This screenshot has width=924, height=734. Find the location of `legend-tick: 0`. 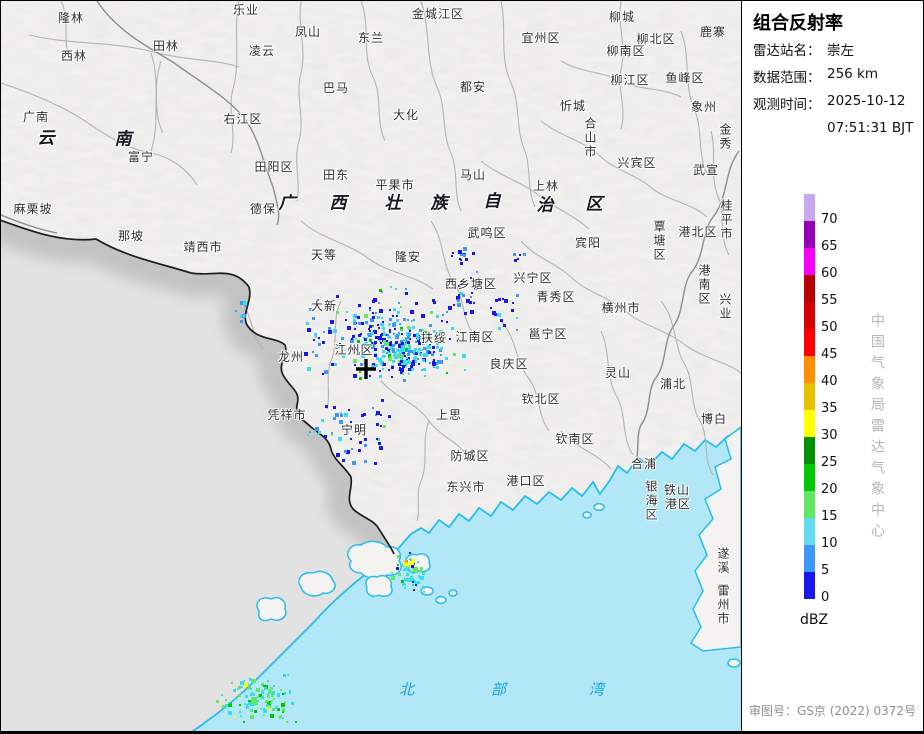

legend-tick: 0 is located at coordinates (825, 597).